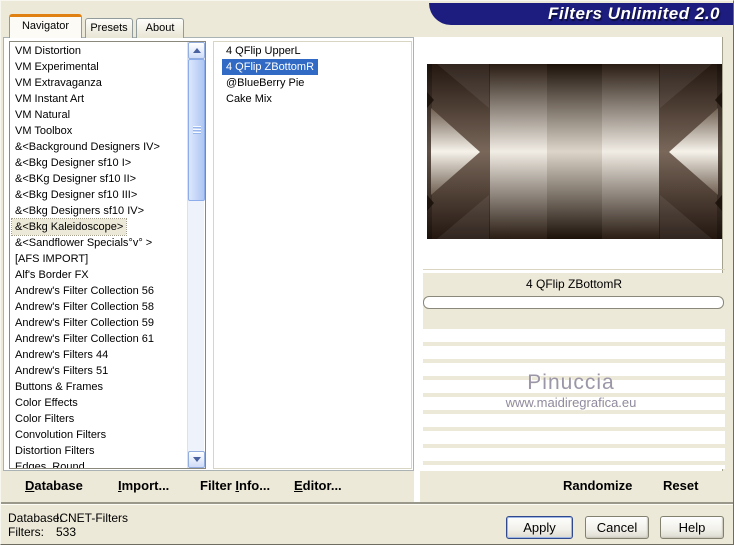 The height and width of the screenshot is (545, 734). I want to click on editor-mnemonic: E, so click(298, 485).